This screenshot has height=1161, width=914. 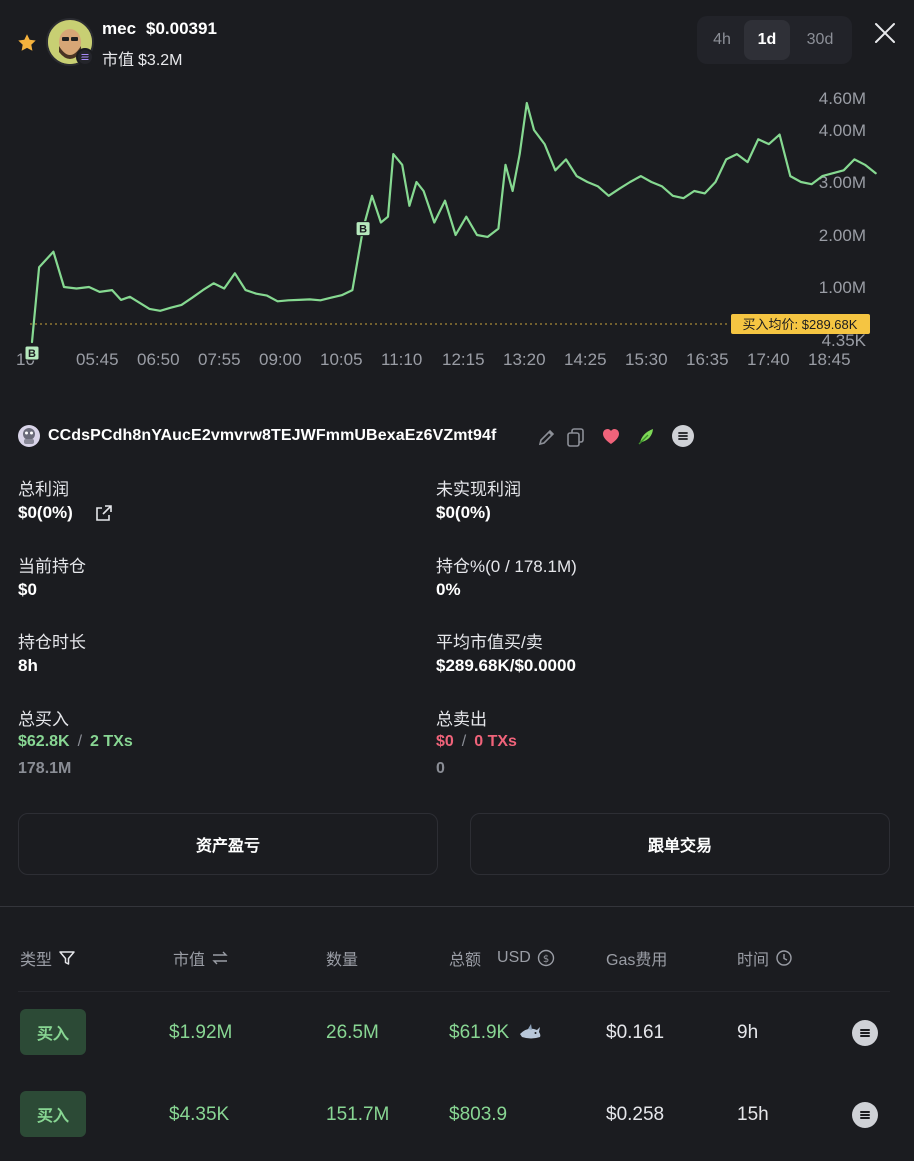 I want to click on unrealized-profit-label: 未实现利润, so click(x=478, y=489).